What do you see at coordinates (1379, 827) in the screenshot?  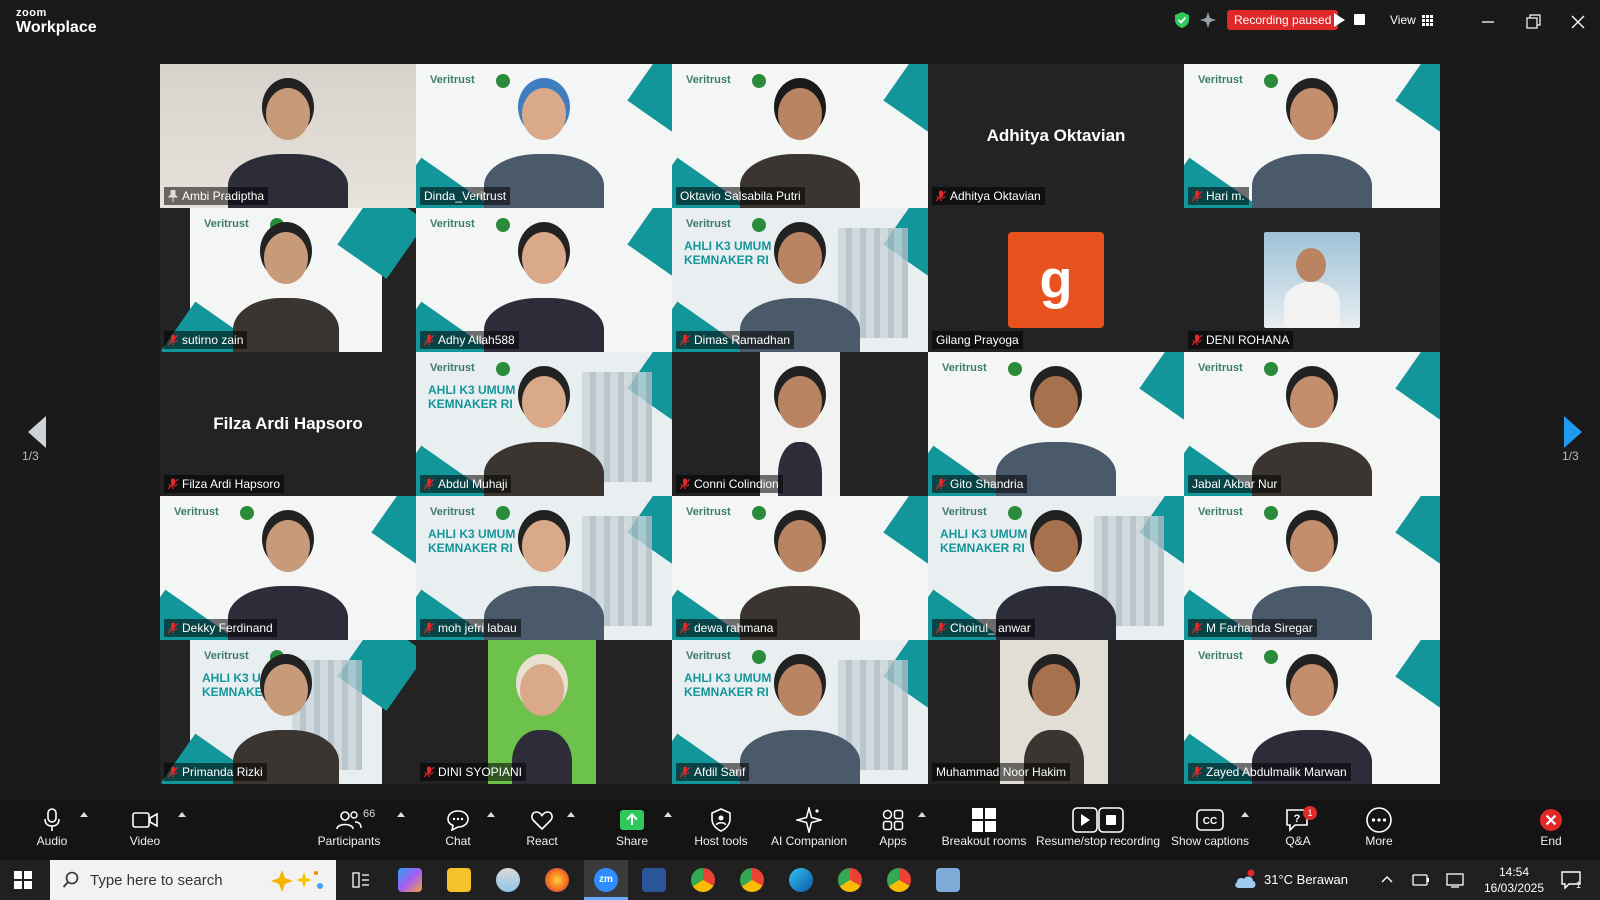 I see `more-button: More` at bounding box center [1379, 827].